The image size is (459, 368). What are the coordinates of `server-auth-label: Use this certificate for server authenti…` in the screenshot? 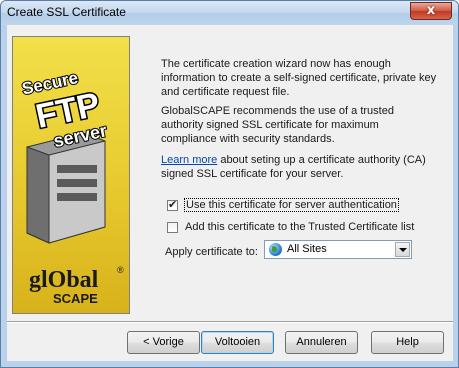 It's located at (291, 205).